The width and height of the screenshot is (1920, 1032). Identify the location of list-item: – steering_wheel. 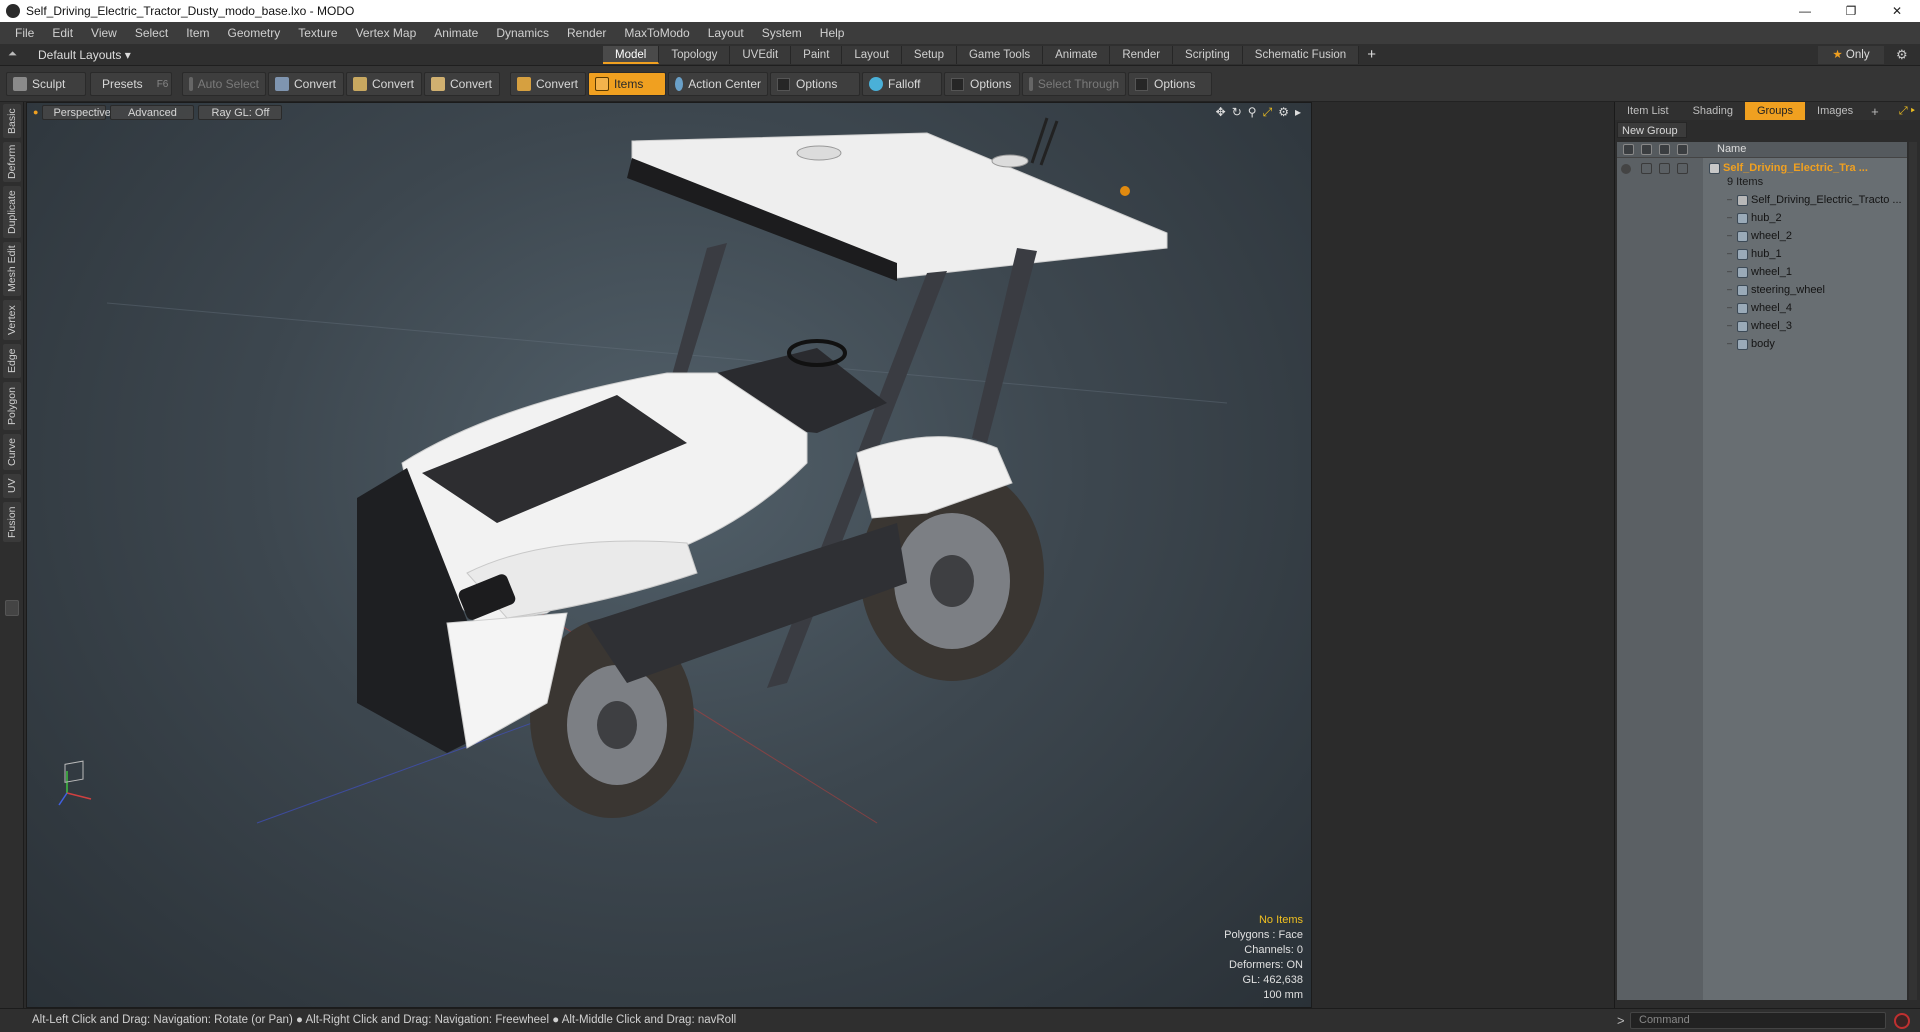
(1762, 291).